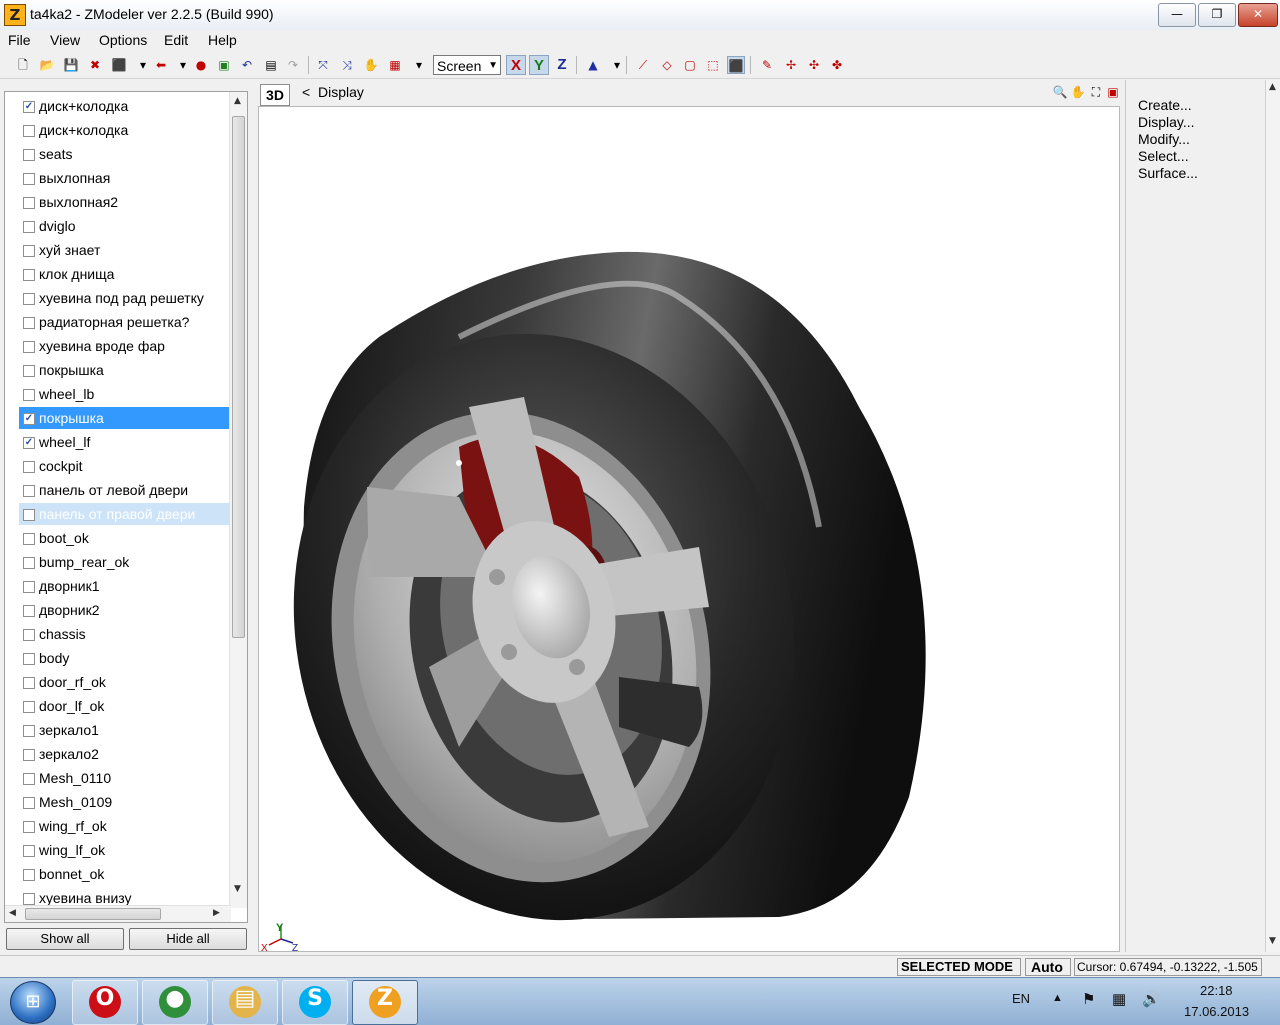  Describe the element at coordinates (124, 562) in the screenshot. I see `object-list-item: bump_rear_ok` at that location.